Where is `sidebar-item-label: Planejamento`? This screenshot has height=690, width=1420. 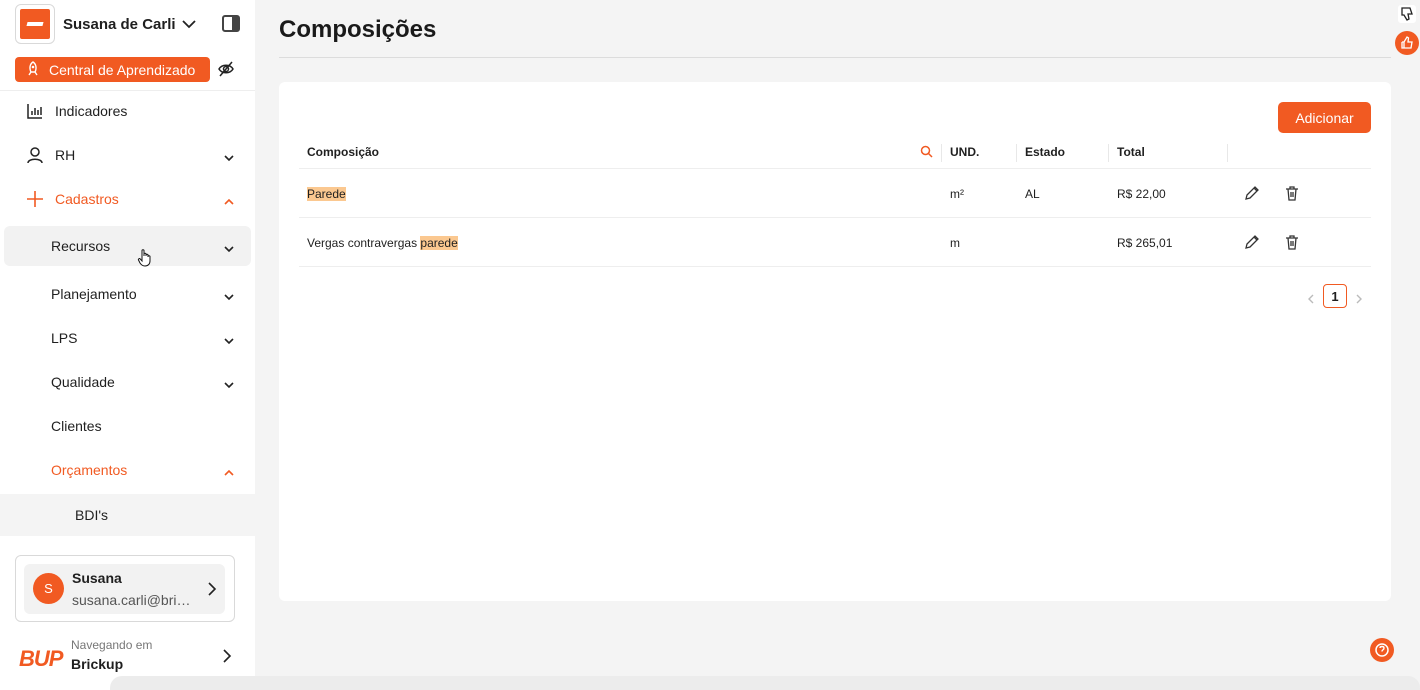
sidebar-item-label: Planejamento is located at coordinates (94, 294).